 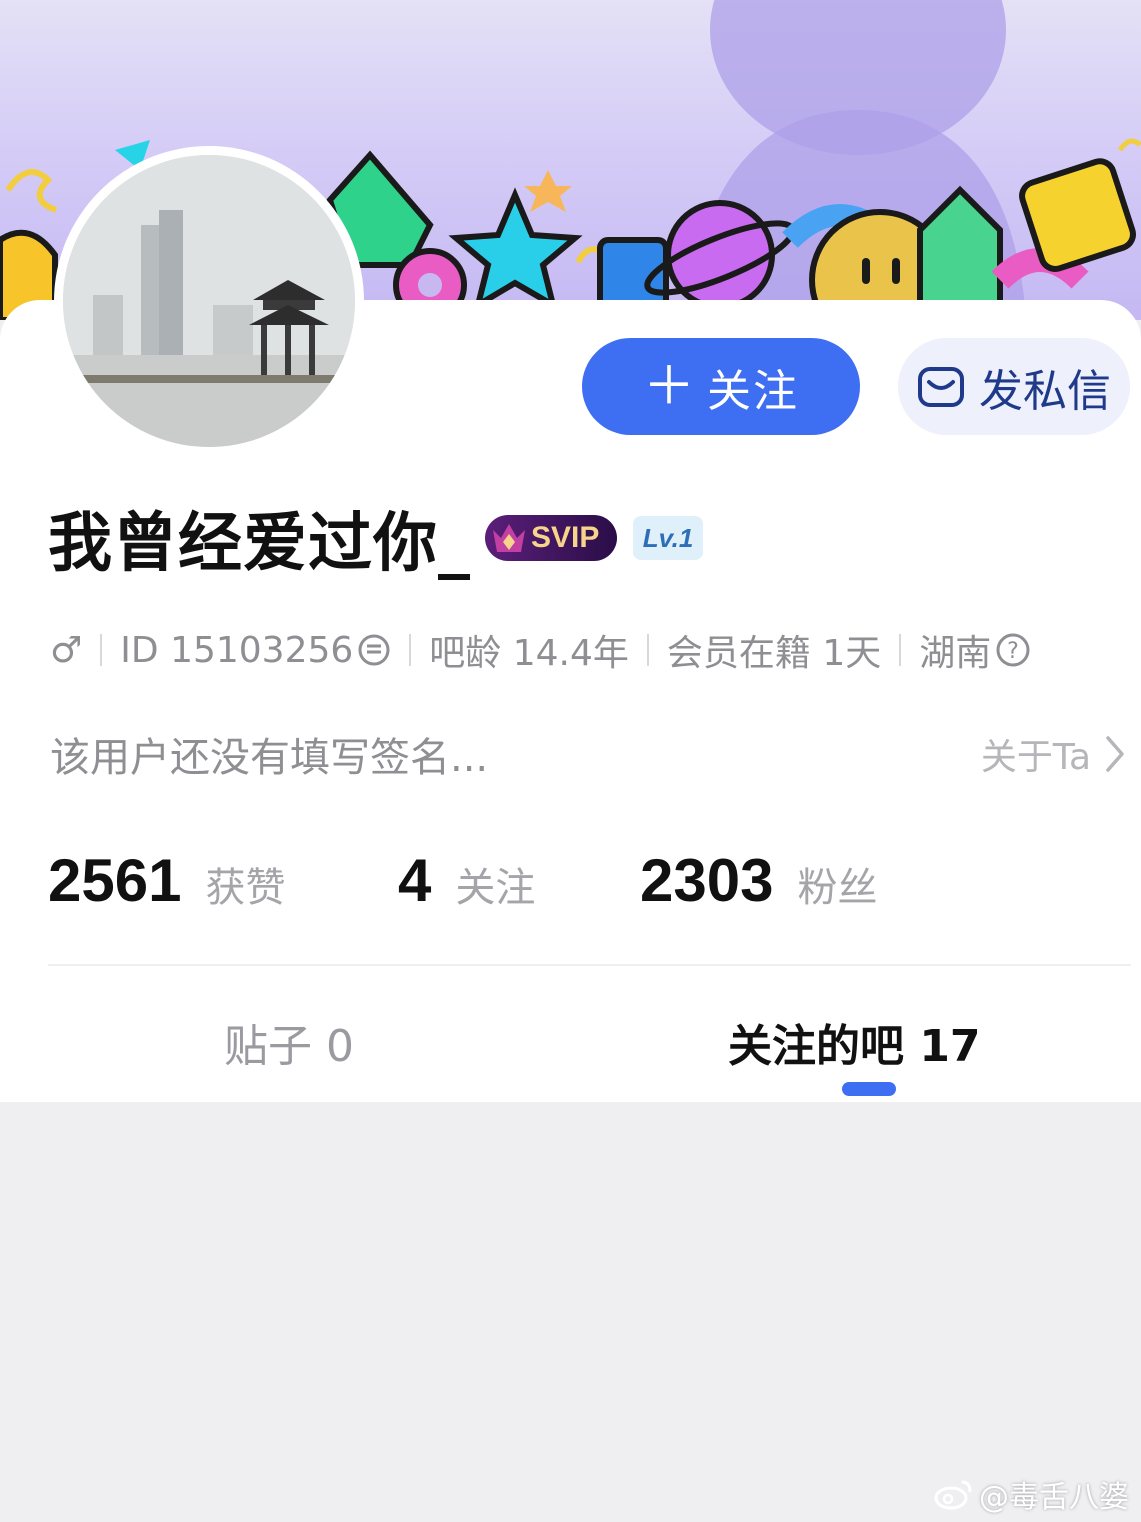 I want to click on crown-icon, so click(x=509, y=538).